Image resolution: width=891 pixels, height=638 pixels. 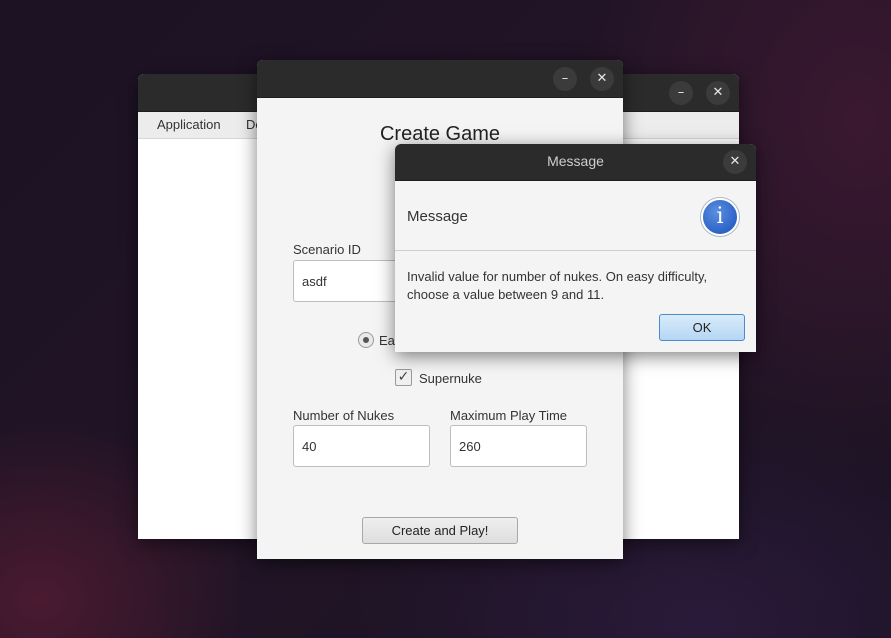 What do you see at coordinates (450, 378) in the screenshot?
I see `supernuke-label: Supernuke` at bounding box center [450, 378].